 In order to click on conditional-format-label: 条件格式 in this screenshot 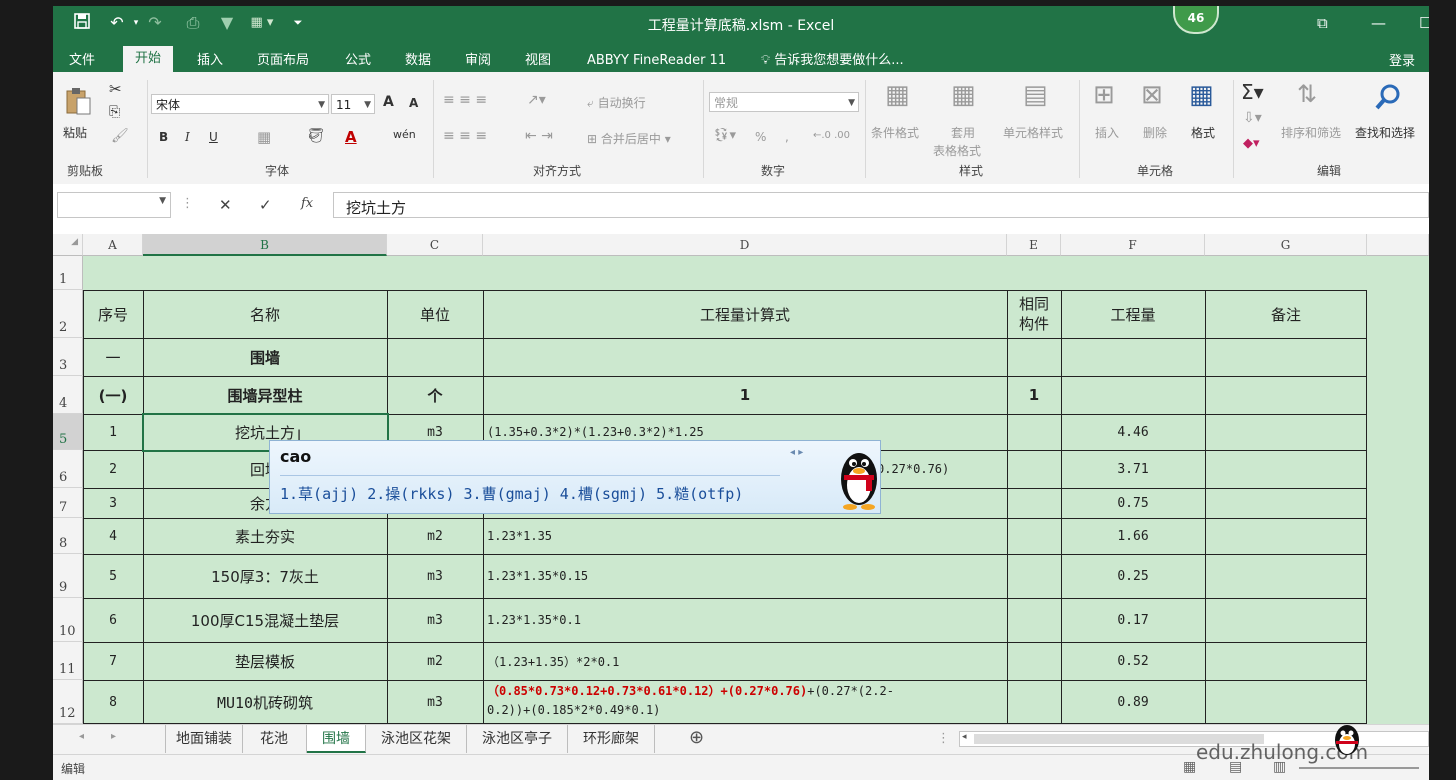, I will do `click(895, 132)`.